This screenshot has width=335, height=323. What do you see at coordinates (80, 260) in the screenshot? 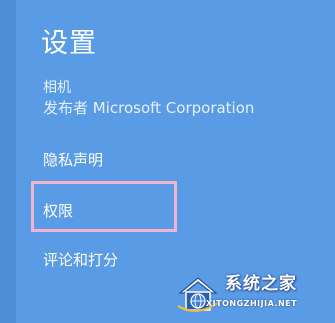
I see `rate-and-review-link: 评论和打分` at bounding box center [80, 260].